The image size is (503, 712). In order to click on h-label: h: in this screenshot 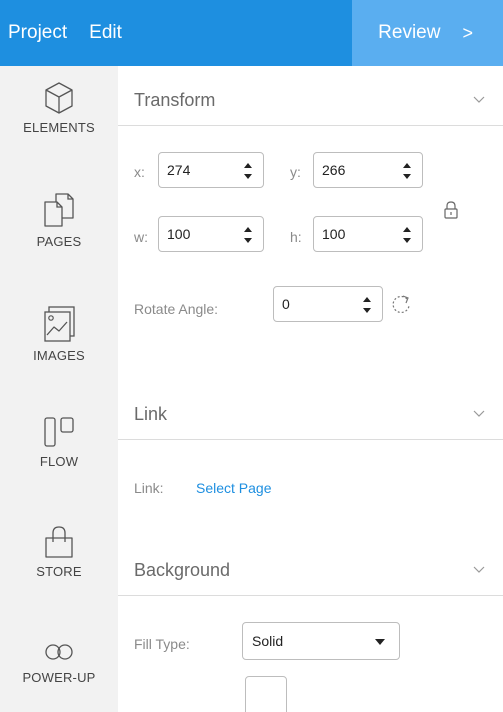, I will do `click(296, 237)`.